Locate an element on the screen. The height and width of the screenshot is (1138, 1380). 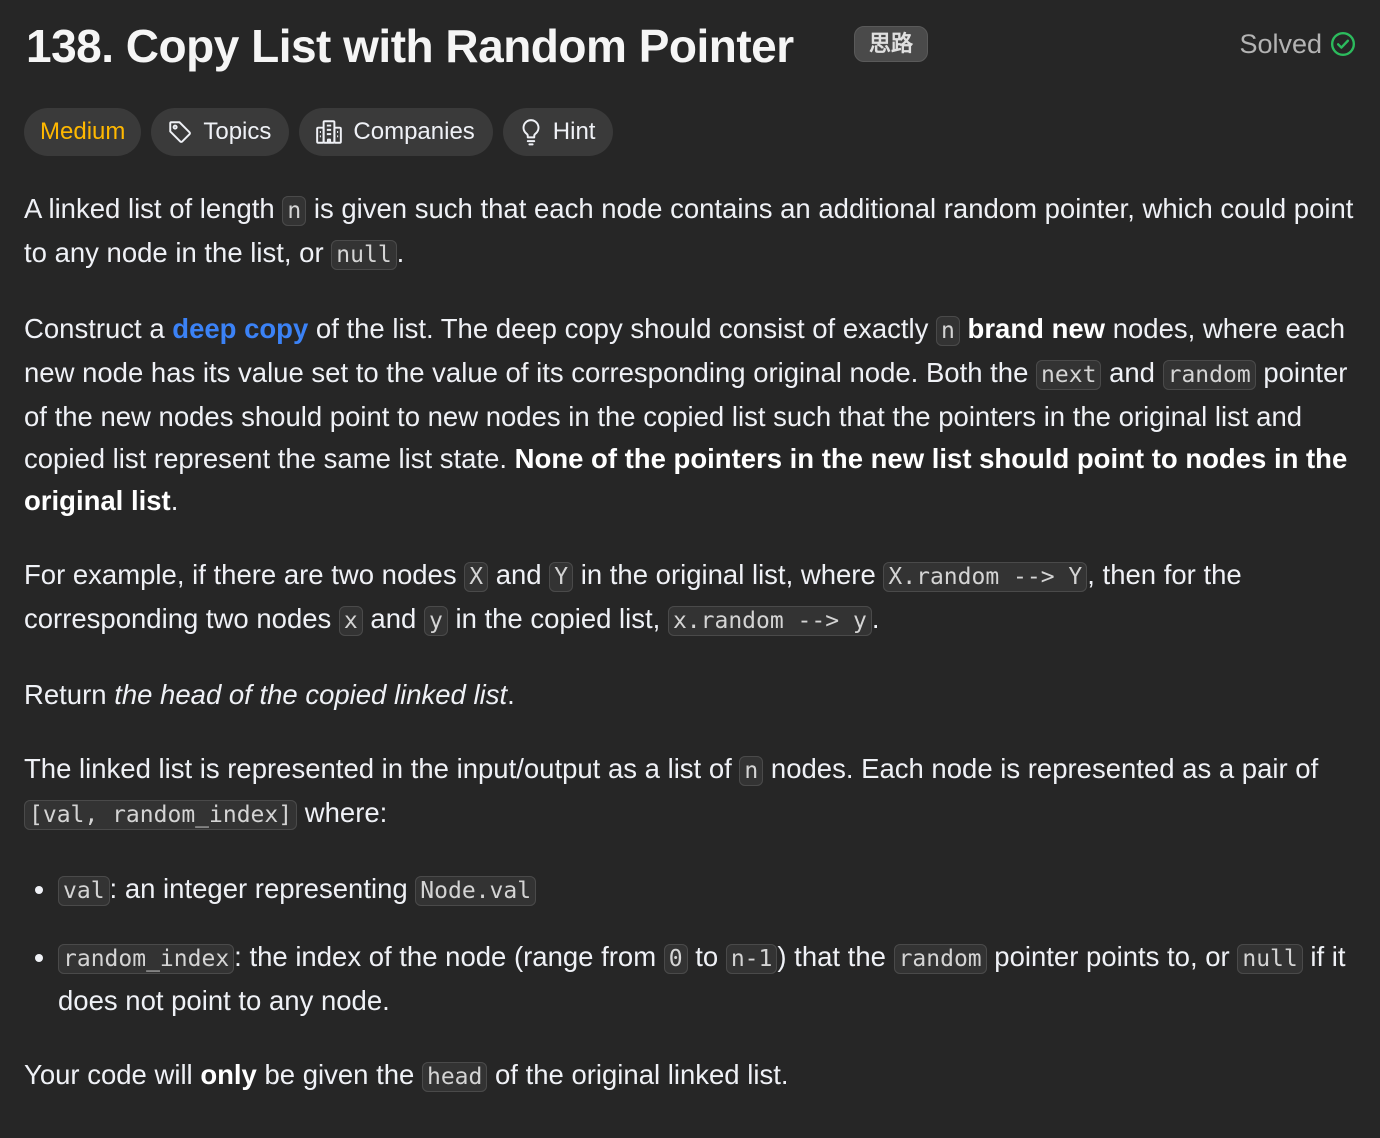
topics-label: Topics is located at coordinates (237, 131).